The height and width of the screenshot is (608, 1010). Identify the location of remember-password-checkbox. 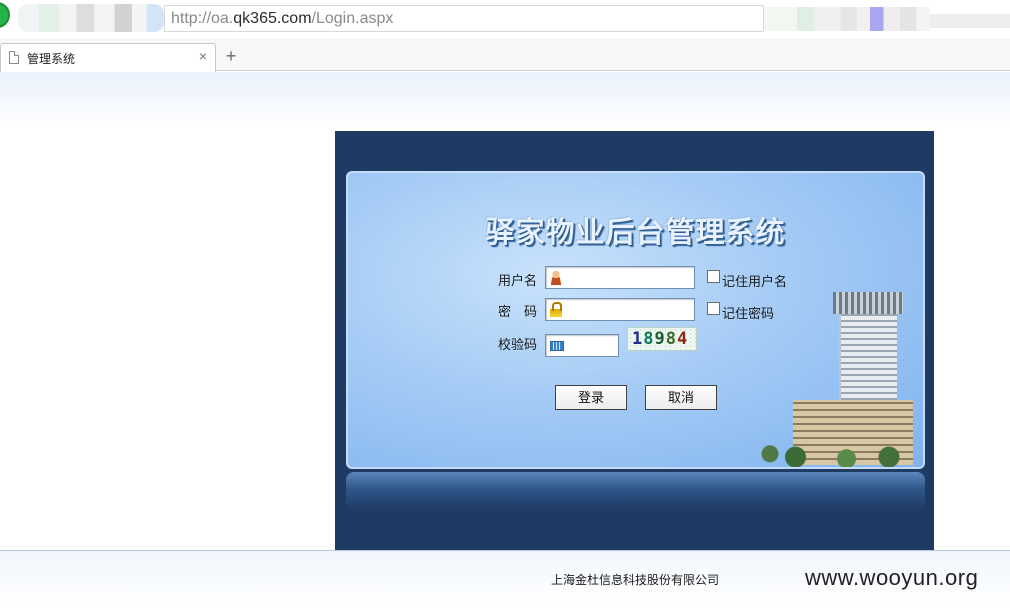
(713, 308).